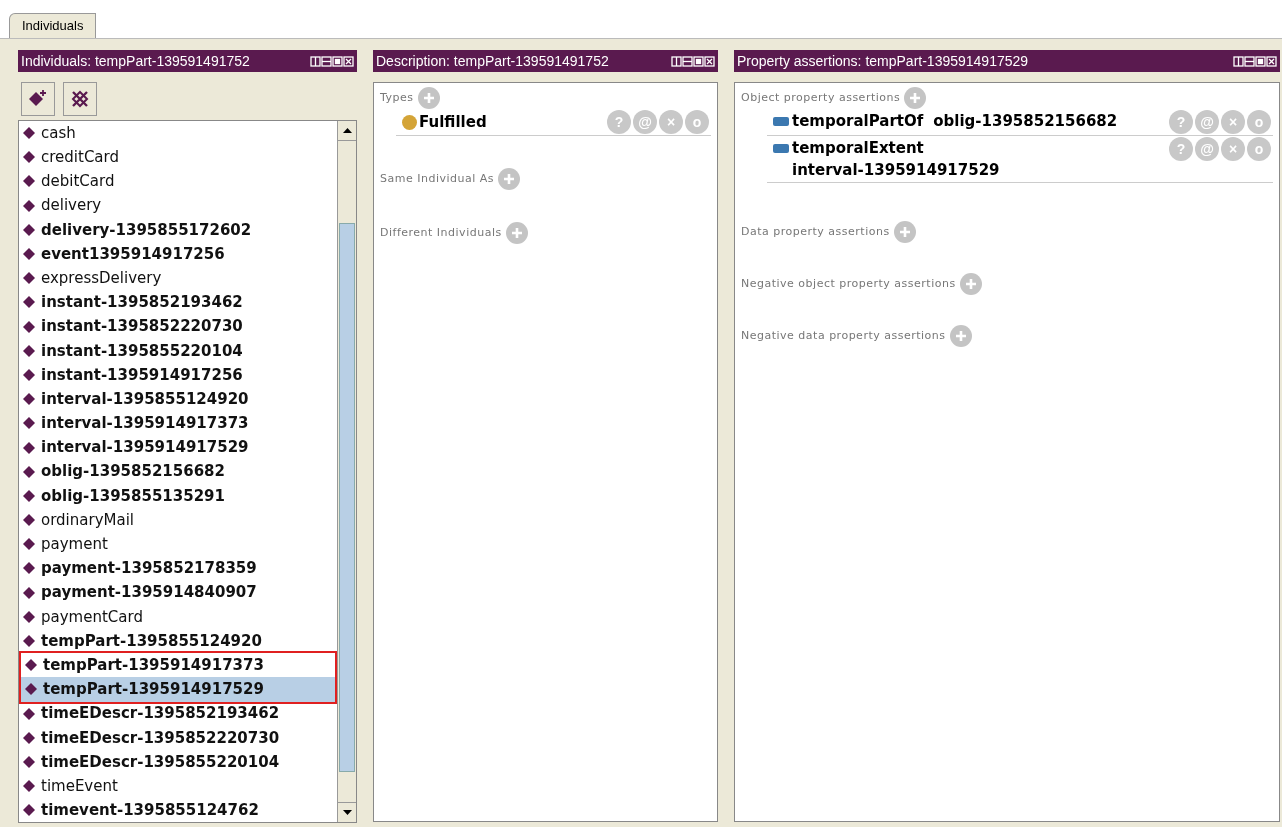 The width and height of the screenshot is (1282, 827). I want to click on individual-item: tempPart-1395855124920, so click(178, 641).